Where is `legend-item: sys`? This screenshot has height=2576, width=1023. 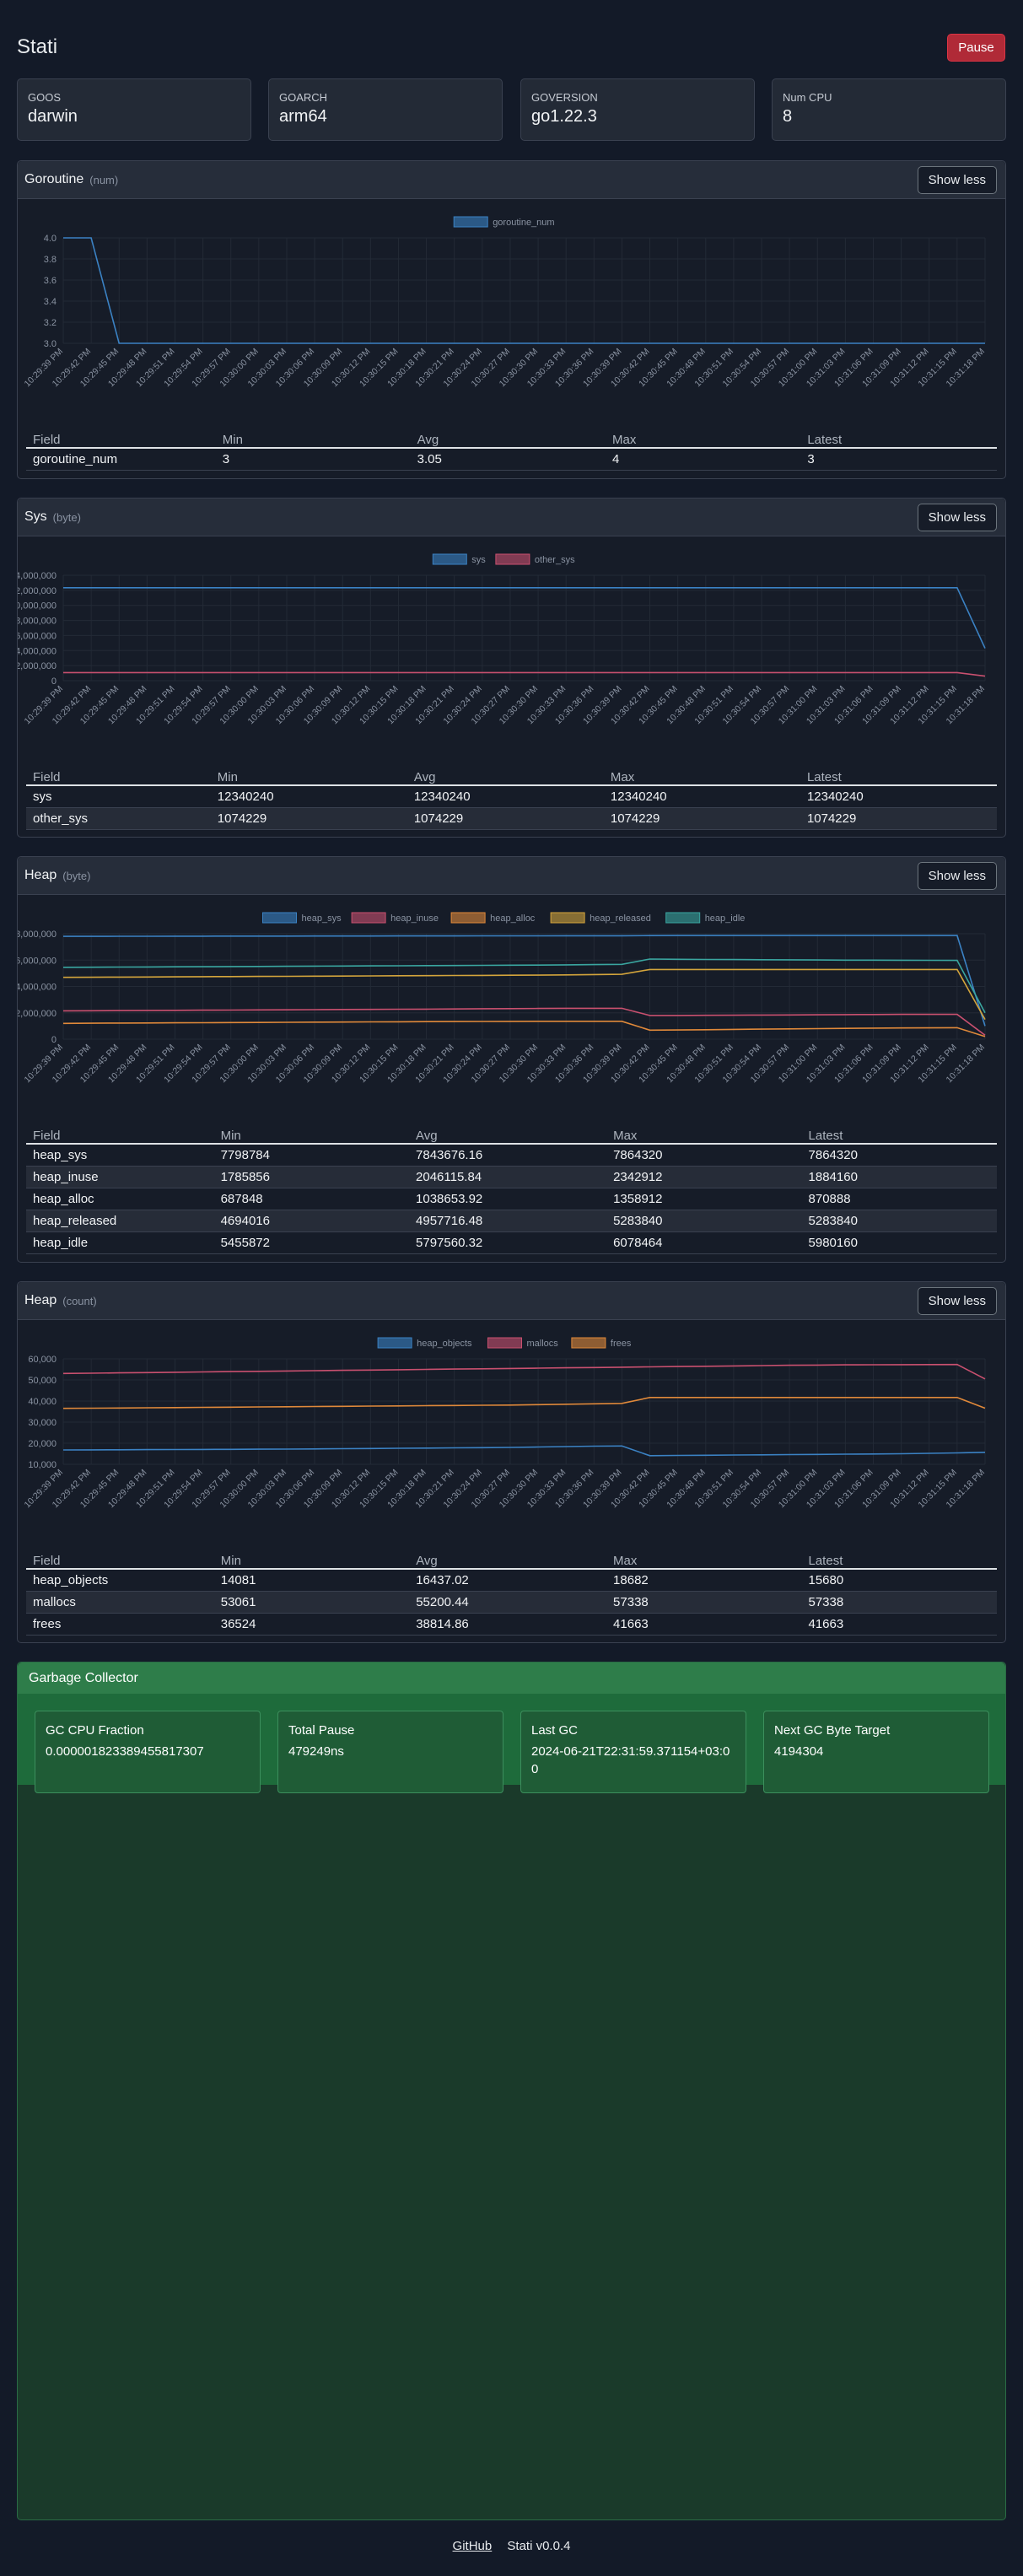 legend-item: sys is located at coordinates (459, 559).